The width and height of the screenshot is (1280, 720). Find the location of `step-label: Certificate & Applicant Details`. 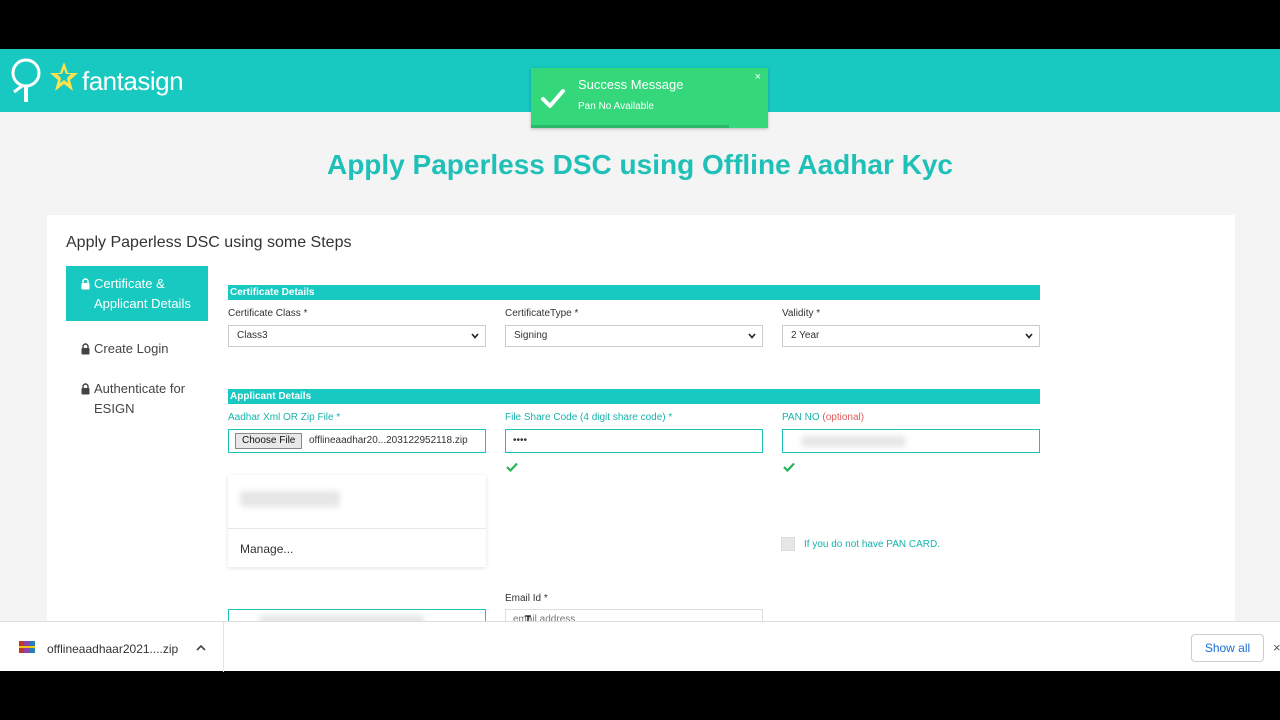

step-label: Certificate & Applicant Details is located at coordinates (142, 293).